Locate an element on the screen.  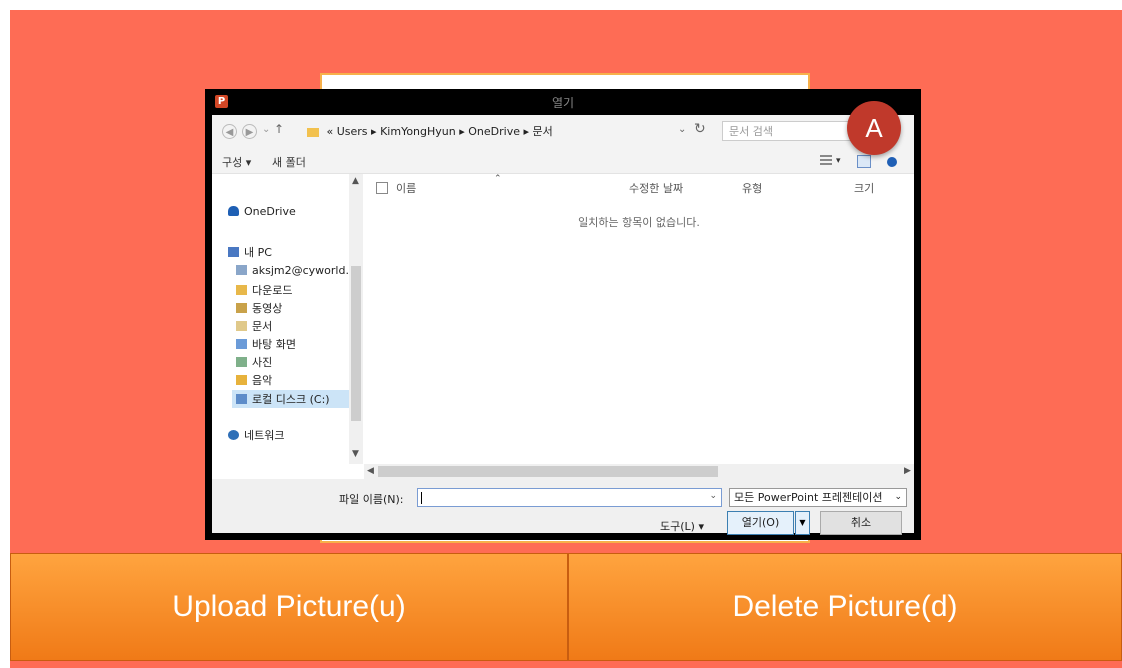
filename-dropdown-icon: ⌄ is located at coordinates (713, 496).